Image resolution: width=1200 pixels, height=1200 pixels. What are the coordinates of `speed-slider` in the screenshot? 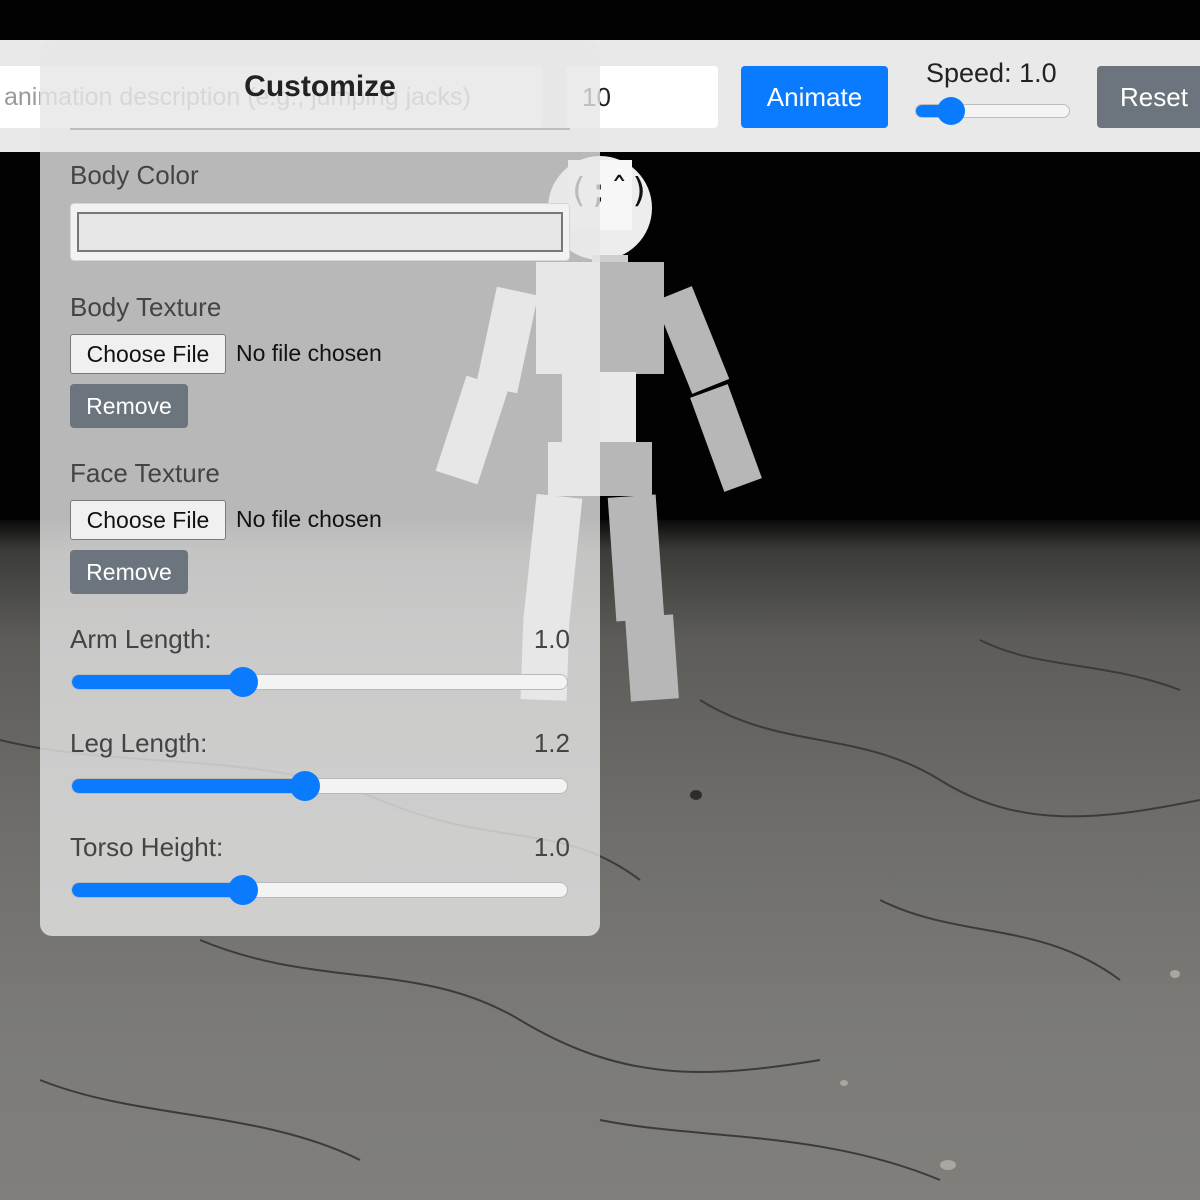 It's located at (992, 111).